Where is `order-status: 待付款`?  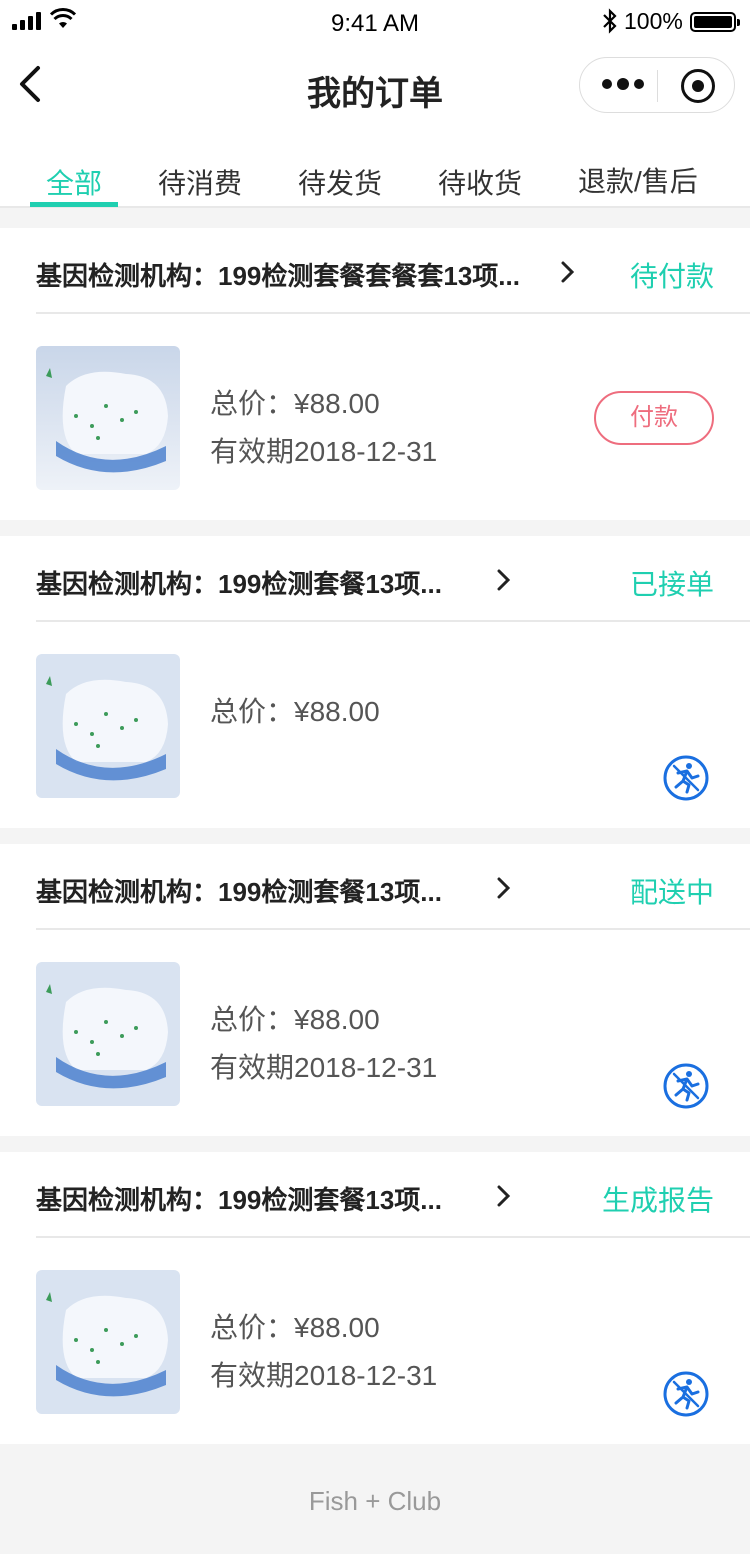 order-status: 待付款 is located at coordinates (671, 276).